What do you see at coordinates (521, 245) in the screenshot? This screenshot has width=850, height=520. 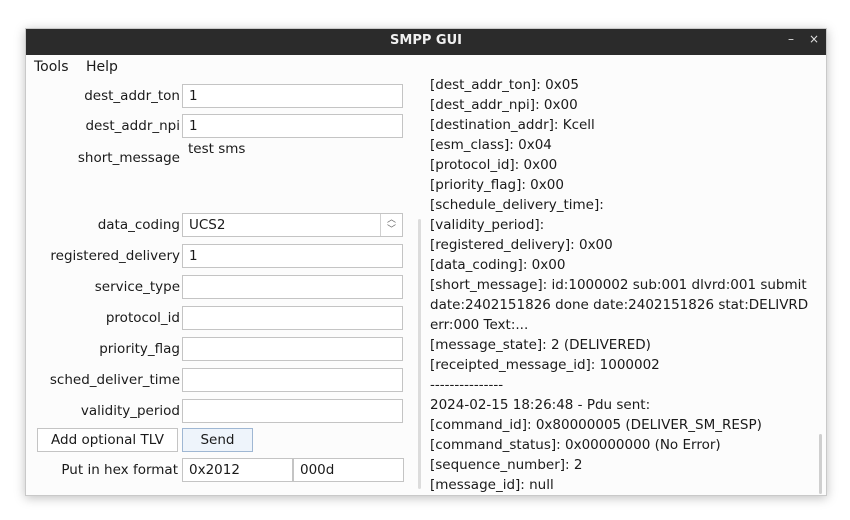 I see `log-line: [registered_delivery]: 0x00` at bounding box center [521, 245].